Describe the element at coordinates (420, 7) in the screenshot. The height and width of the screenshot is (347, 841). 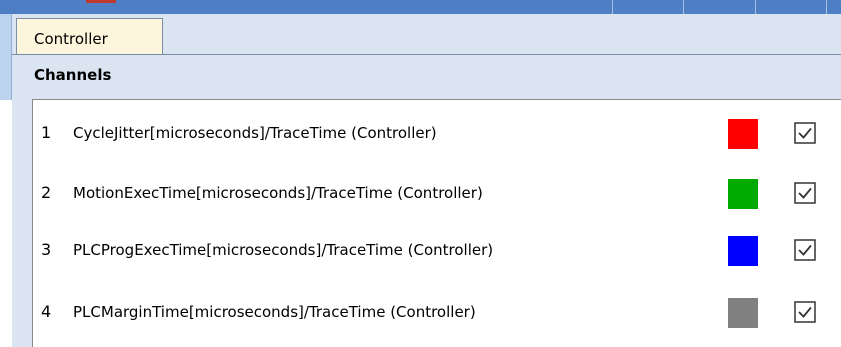
I see `window-top-strip` at that location.